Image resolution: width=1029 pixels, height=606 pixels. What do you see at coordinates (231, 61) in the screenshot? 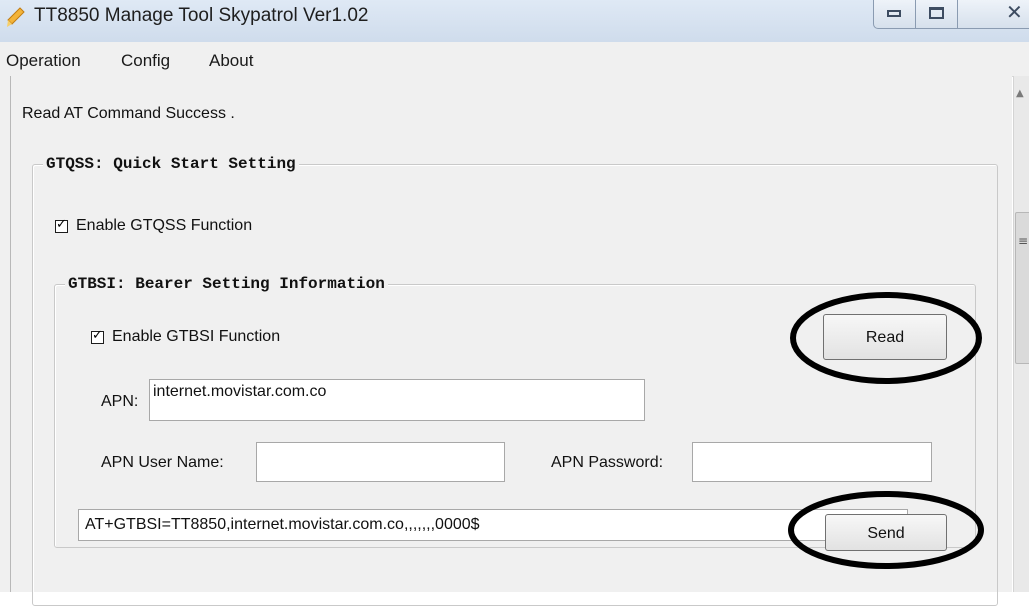
I see `menu-about: About` at bounding box center [231, 61].